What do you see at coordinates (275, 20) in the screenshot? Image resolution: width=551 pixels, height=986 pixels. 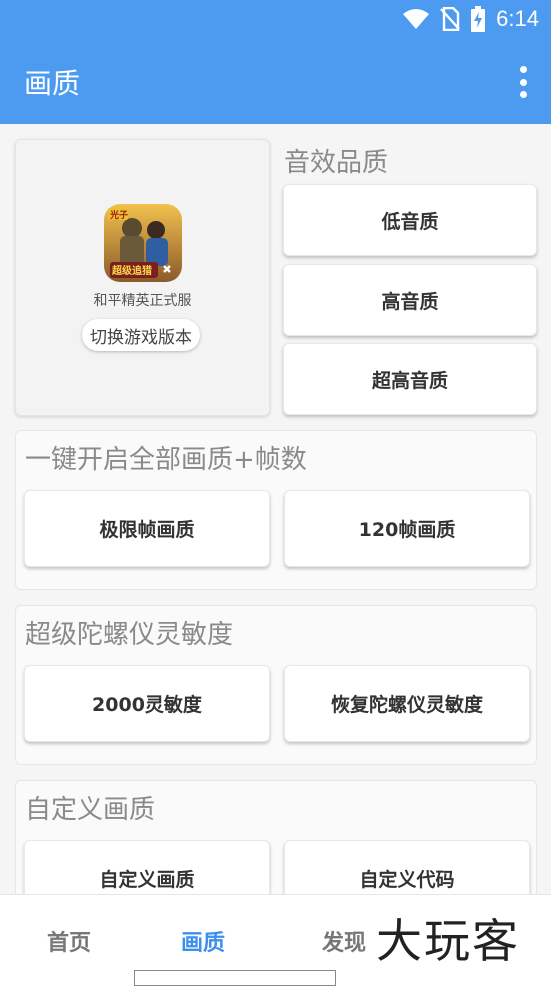 I see `status-bar: 6:14` at bounding box center [275, 20].